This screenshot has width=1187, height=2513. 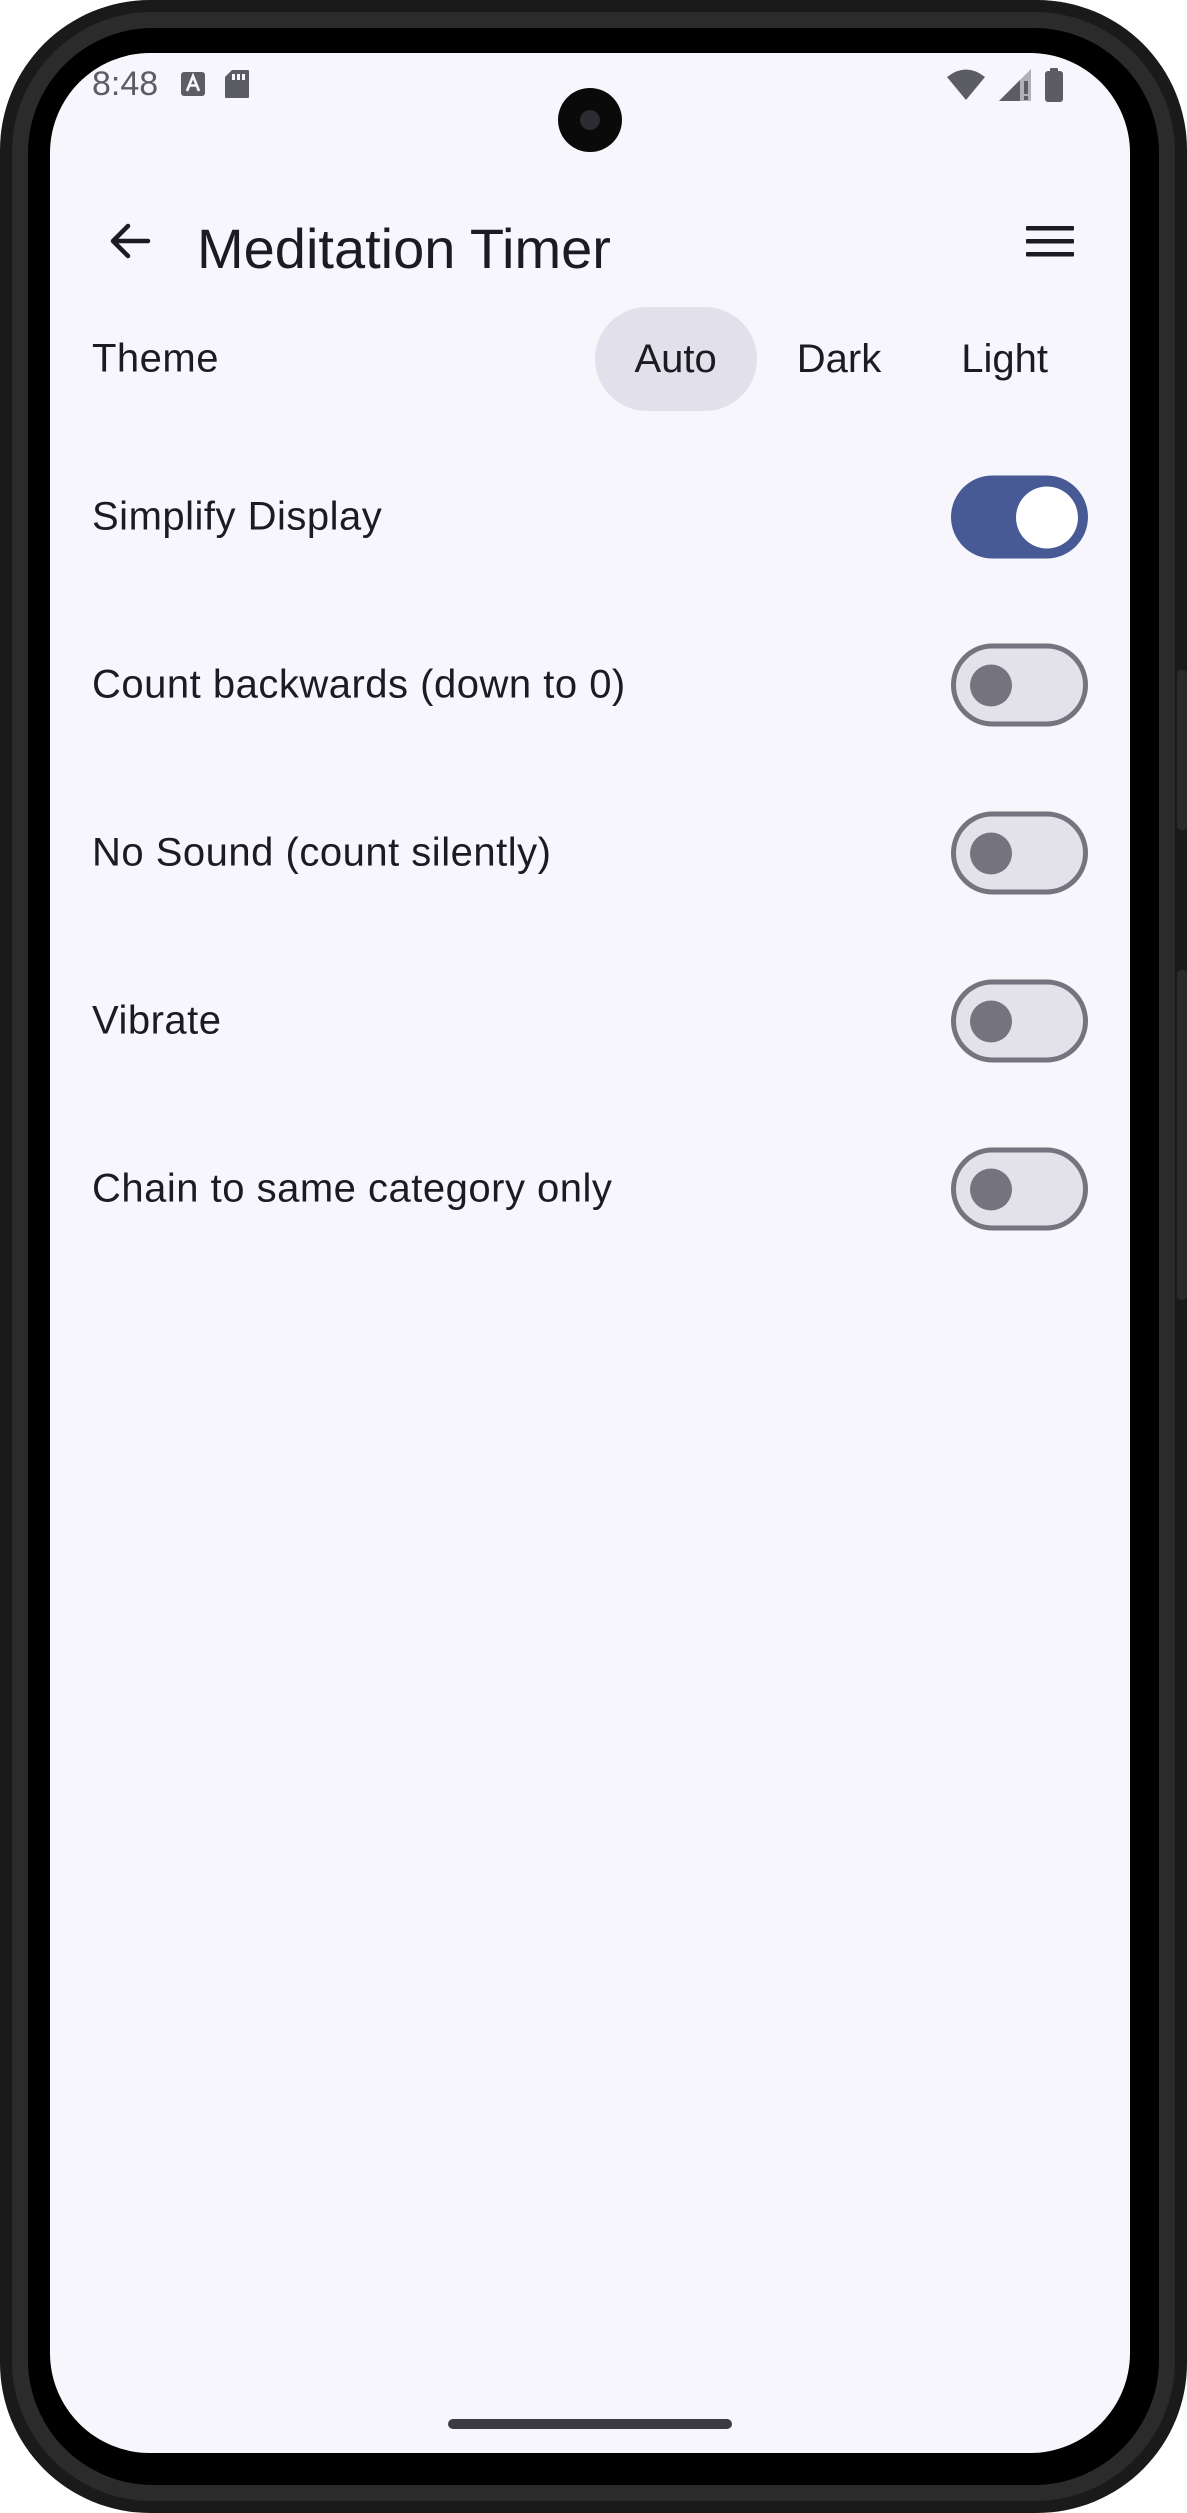 I want to click on setting-row-simplify-display: Simplify Display, so click(x=590, y=517).